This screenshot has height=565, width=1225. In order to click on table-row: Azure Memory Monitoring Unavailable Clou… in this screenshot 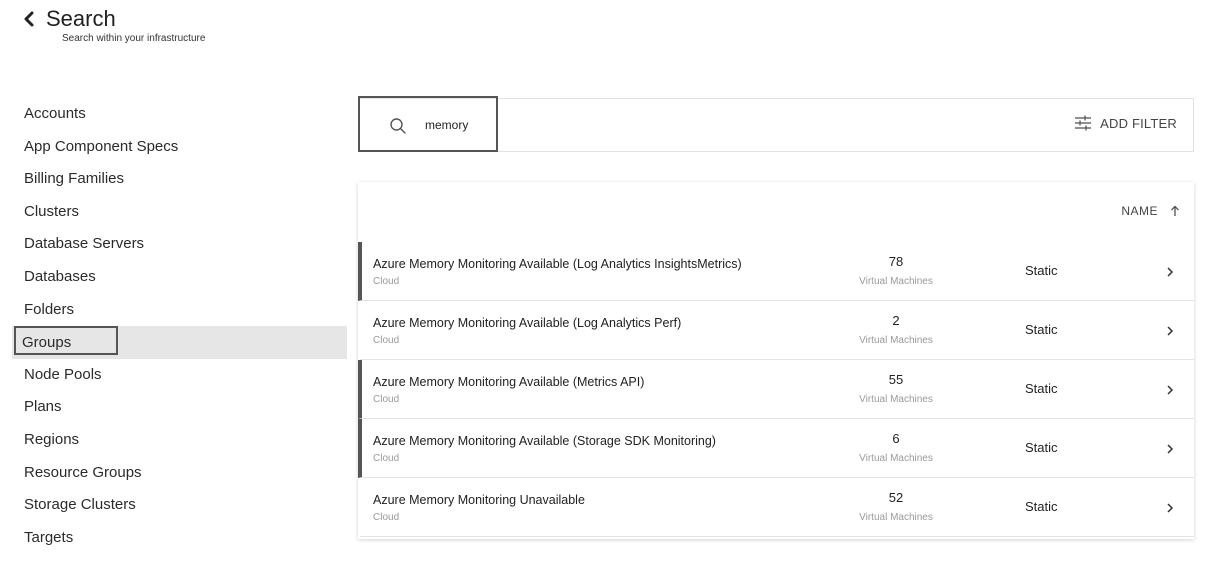, I will do `click(777, 507)`.